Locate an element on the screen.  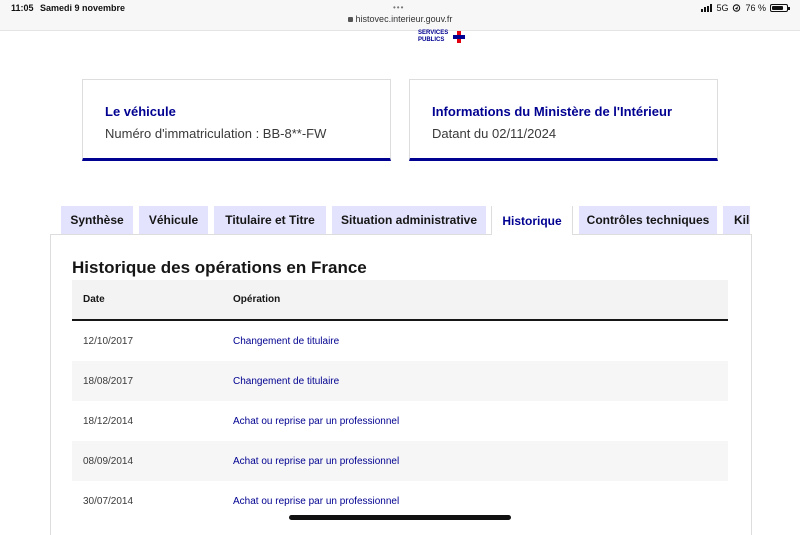
lock-icon is located at coordinates (350, 19).